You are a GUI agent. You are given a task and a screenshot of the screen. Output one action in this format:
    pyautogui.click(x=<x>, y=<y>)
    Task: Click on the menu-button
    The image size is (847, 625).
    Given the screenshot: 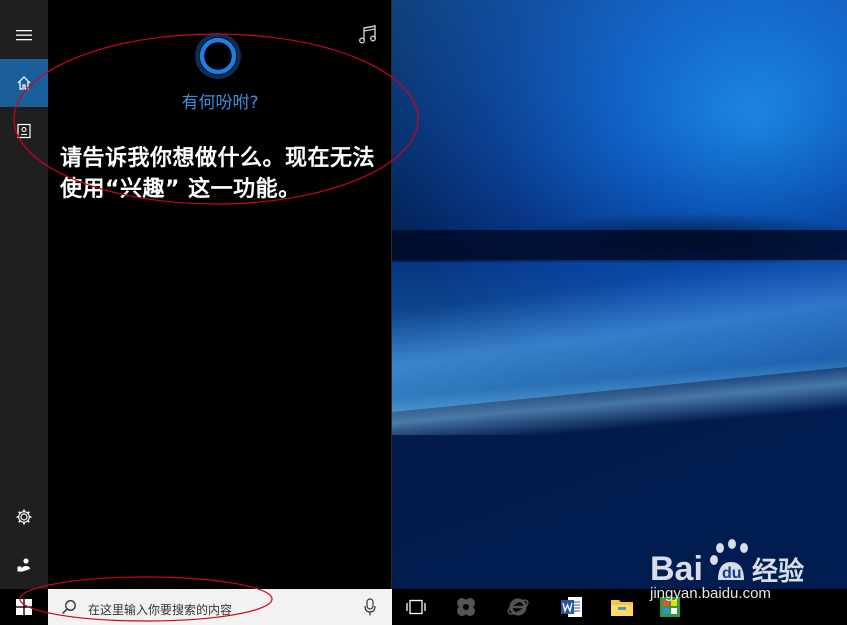 What is the action you would take?
    pyautogui.click(x=24, y=35)
    